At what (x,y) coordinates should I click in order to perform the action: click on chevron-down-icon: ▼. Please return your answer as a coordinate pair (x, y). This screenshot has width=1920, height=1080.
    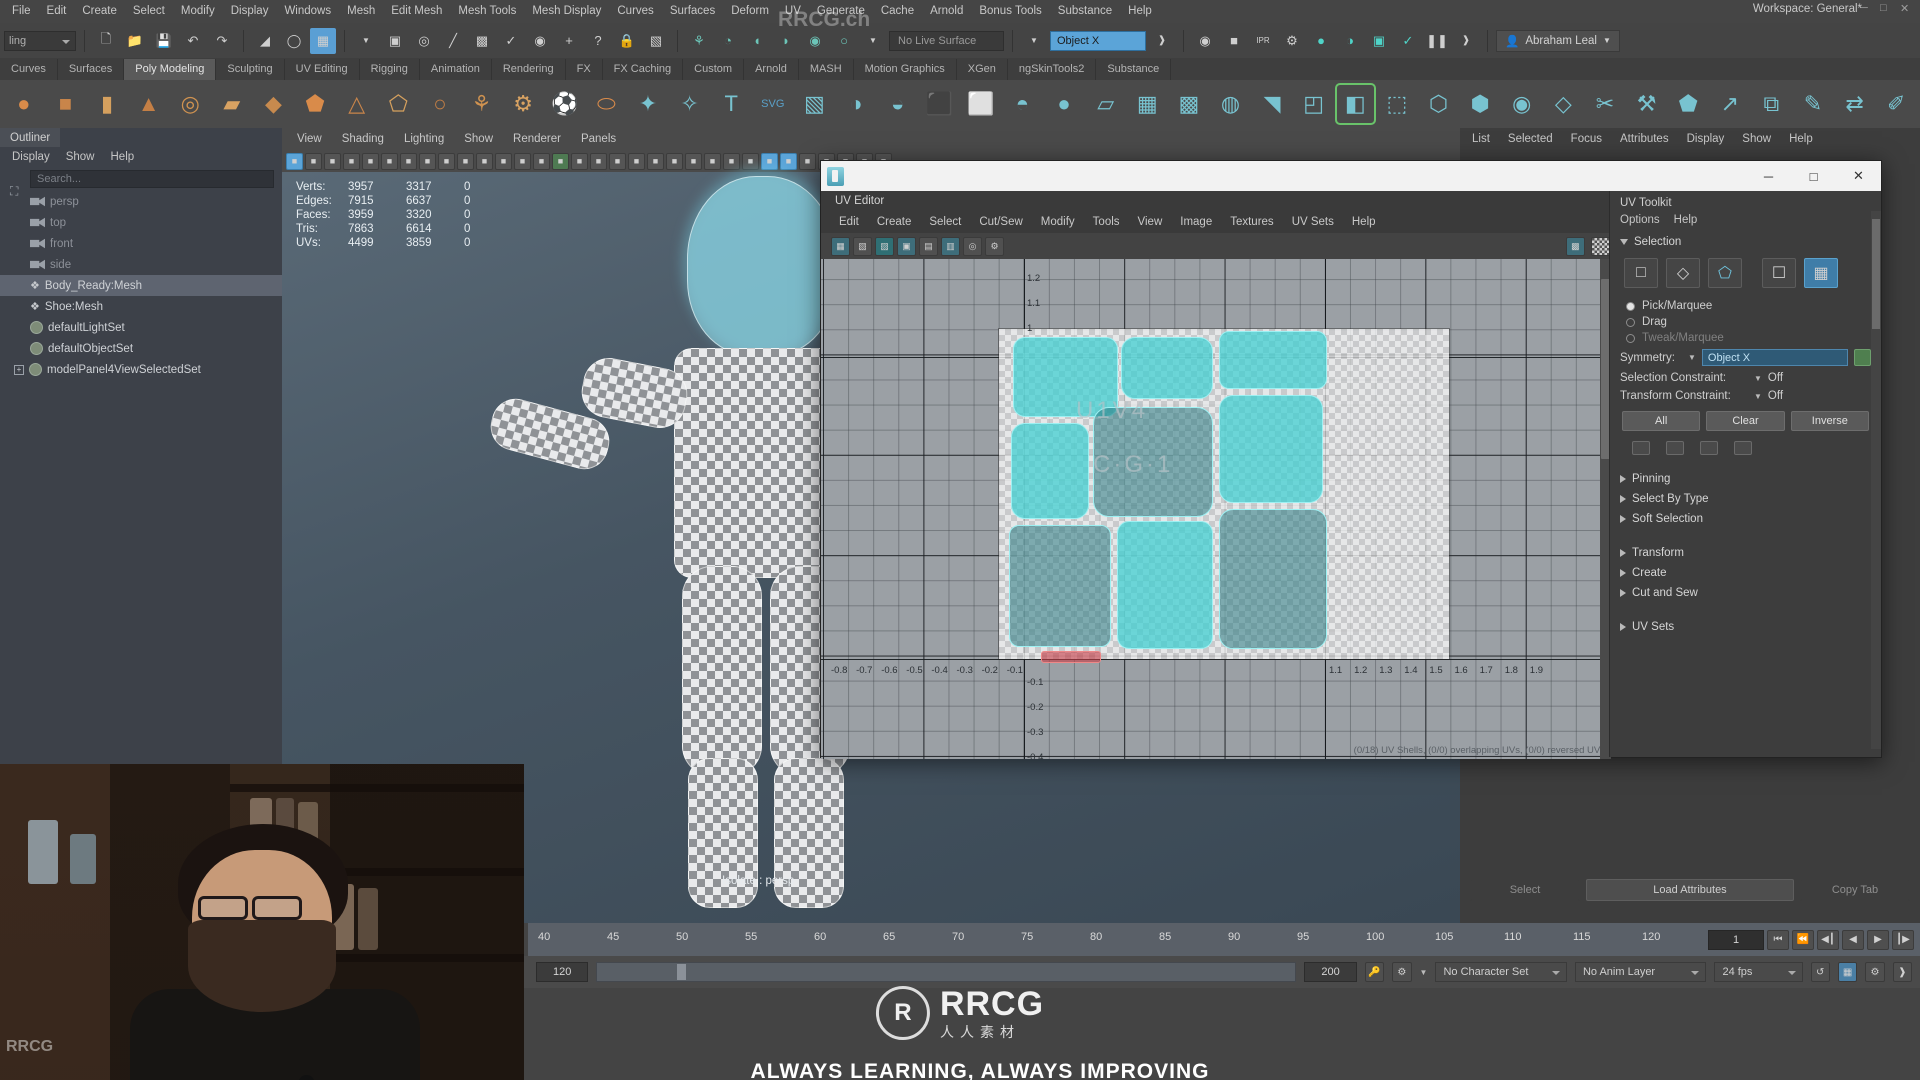
    Looking at the image, I should click on (366, 41).